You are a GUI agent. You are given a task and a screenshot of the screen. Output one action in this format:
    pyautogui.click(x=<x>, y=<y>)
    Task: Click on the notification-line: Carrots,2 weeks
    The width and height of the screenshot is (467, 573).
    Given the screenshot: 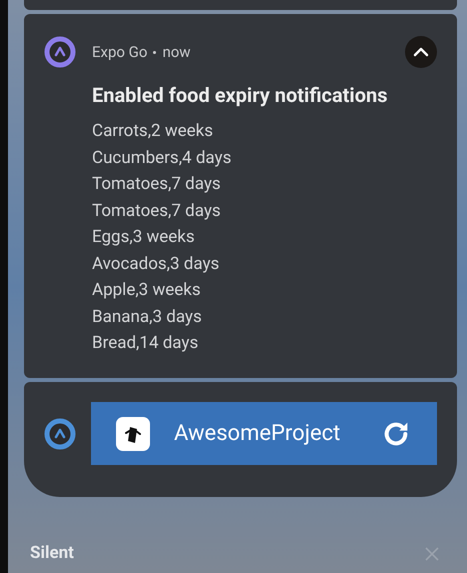 What is the action you would take?
    pyautogui.click(x=153, y=131)
    